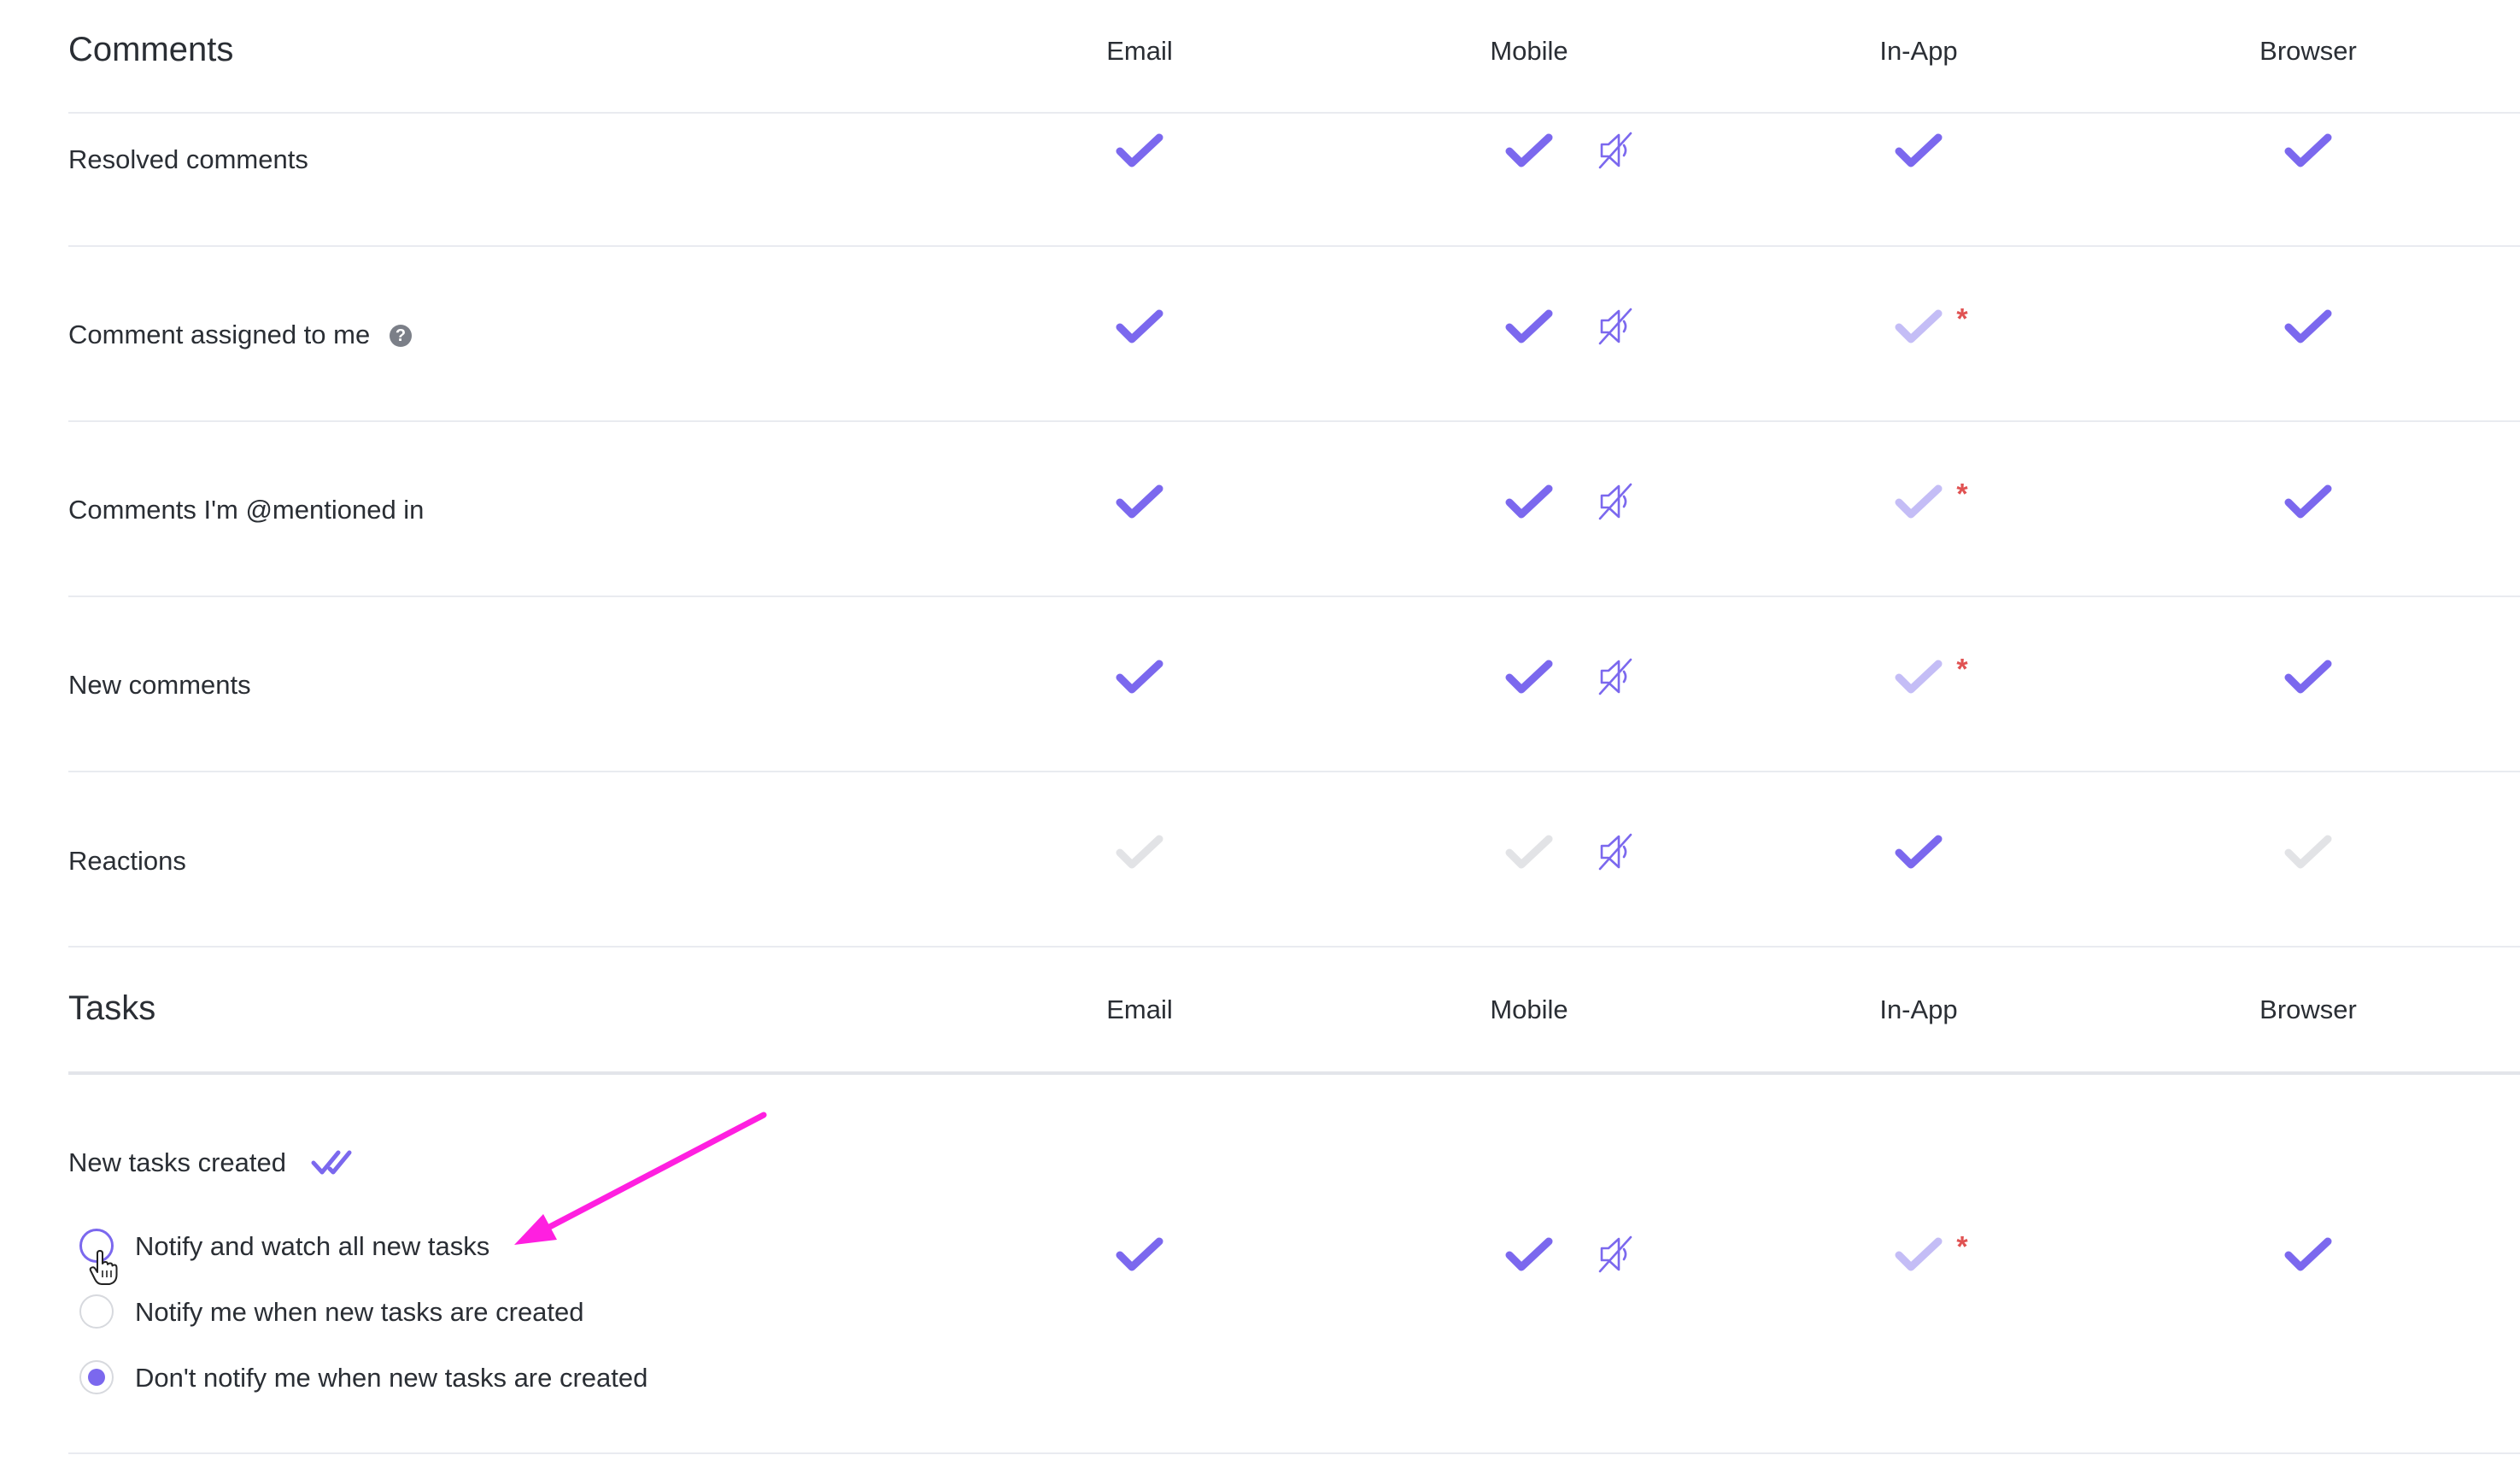  What do you see at coordinates (359, 1312) in the screenshot?
I see `radio-label-notify-when-created: Notify me when new tasks are created` at bounding box center [359, 1312].